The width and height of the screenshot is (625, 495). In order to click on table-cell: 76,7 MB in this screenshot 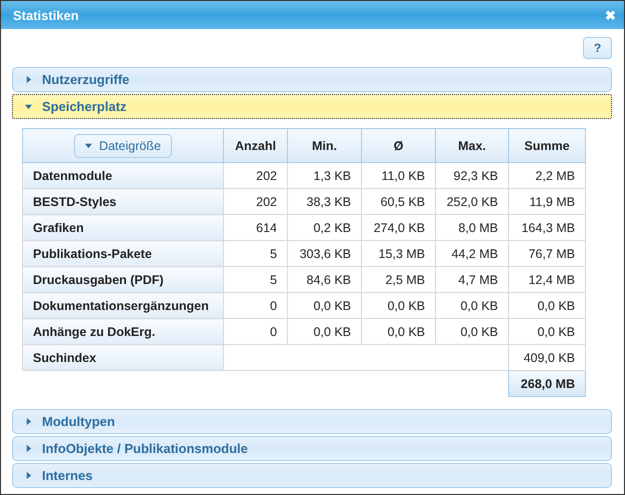, I will do `click(547, 253)`.